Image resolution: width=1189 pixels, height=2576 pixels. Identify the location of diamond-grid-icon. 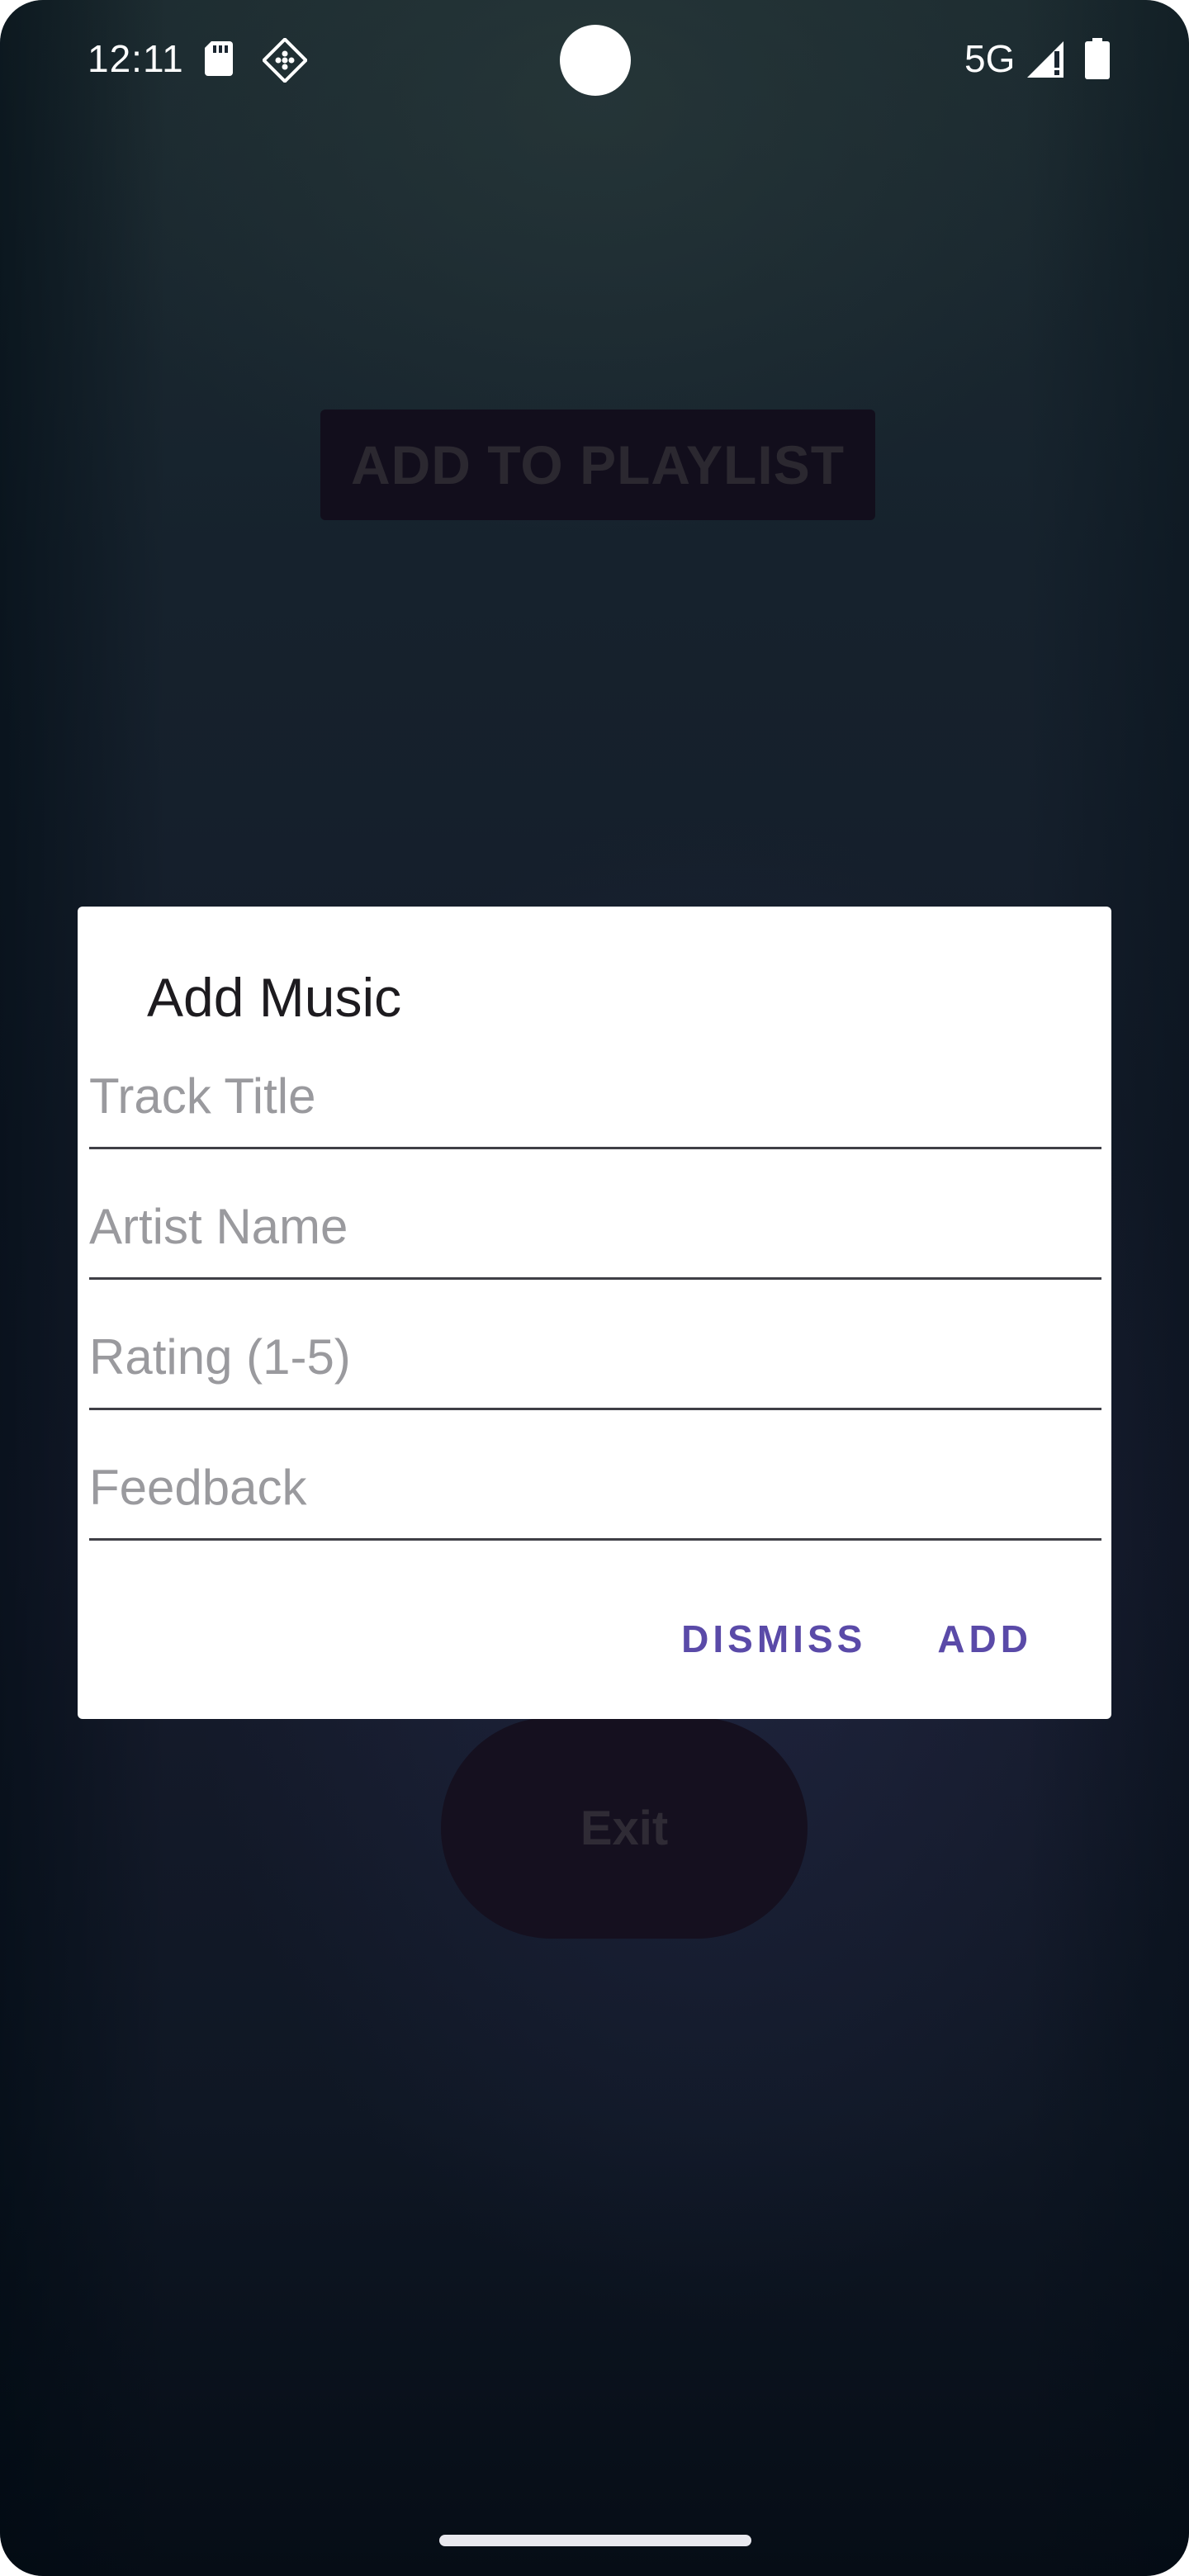
(285, 61).